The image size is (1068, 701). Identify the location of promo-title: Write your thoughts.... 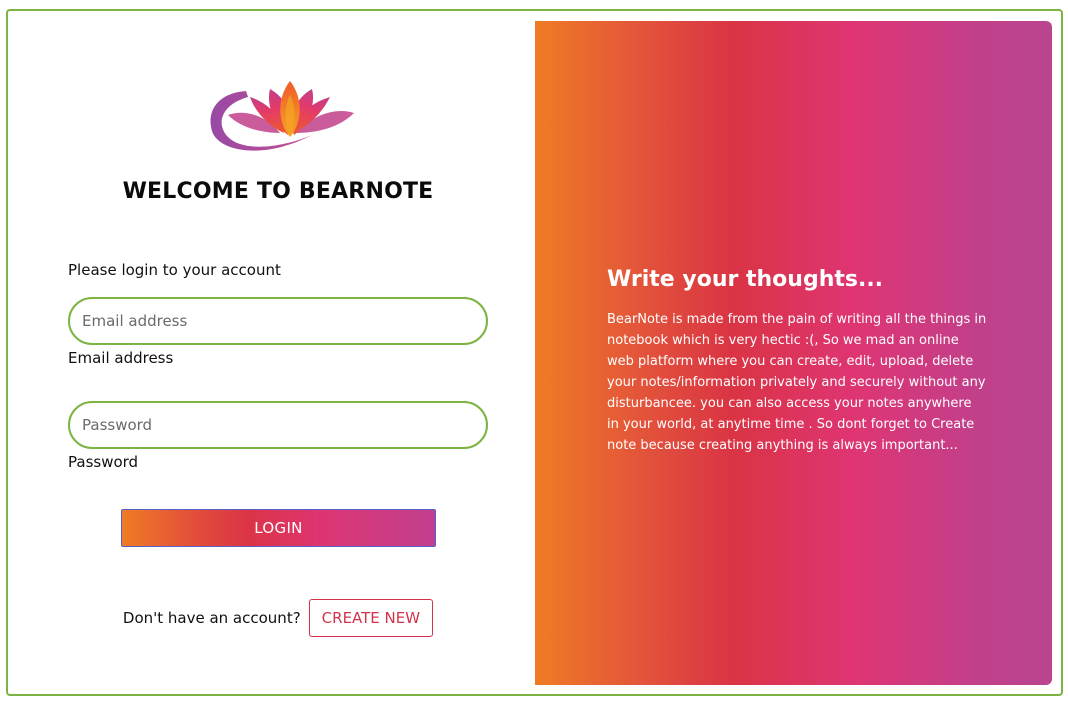
(745, 279).